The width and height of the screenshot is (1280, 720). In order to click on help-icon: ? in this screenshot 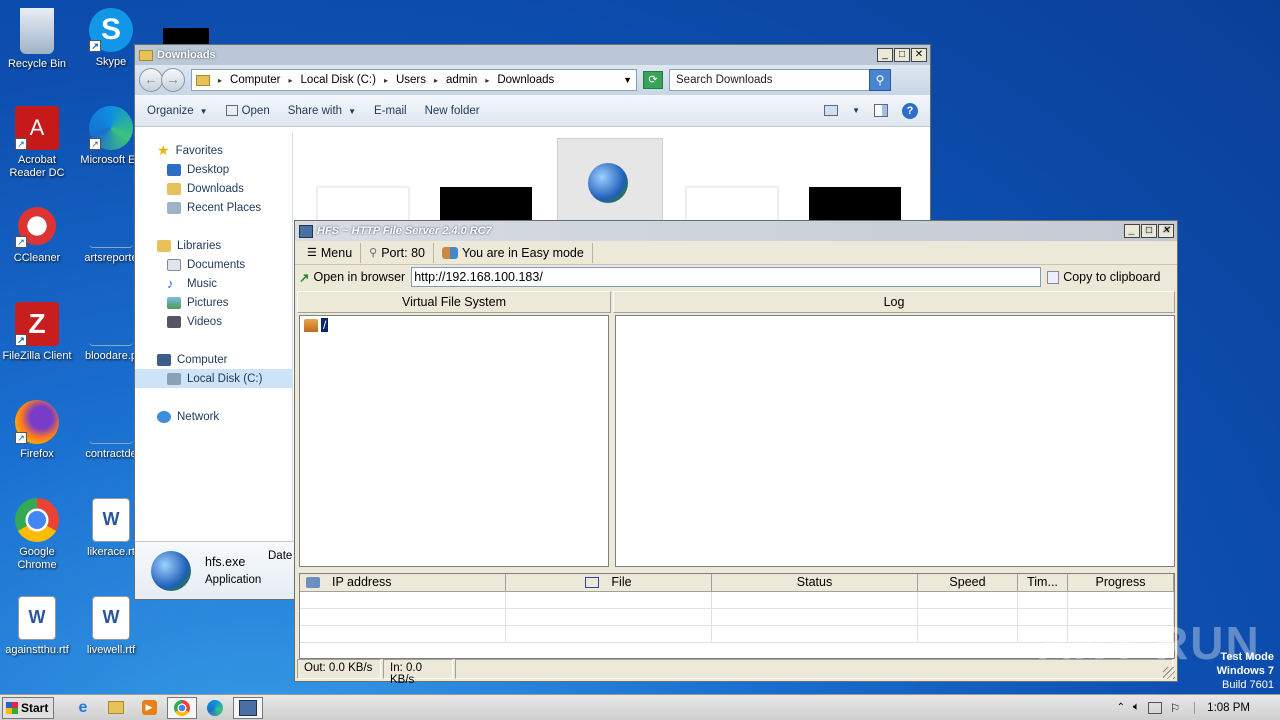, I will do `click(910, 110)`.